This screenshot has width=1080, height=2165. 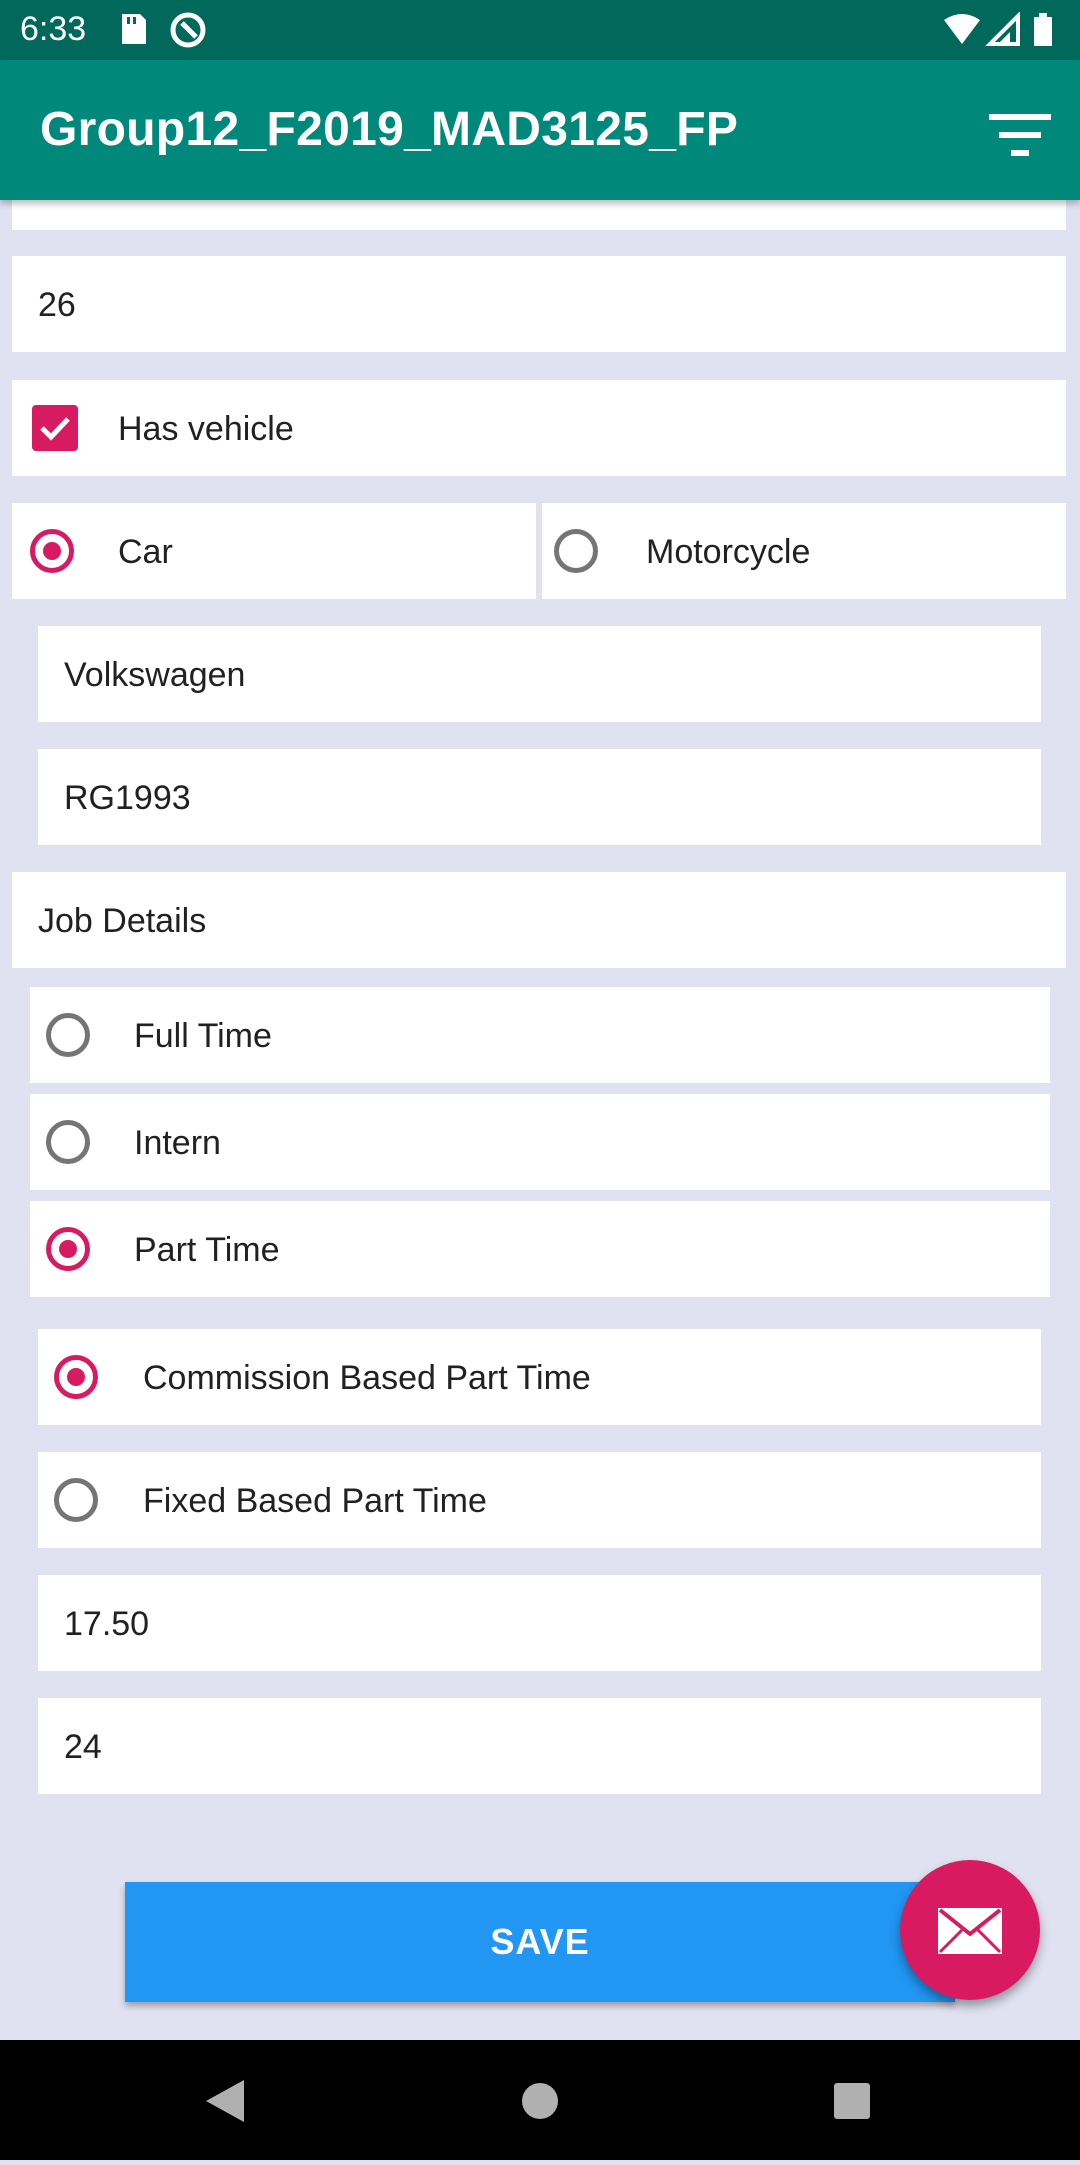 I want to click on checkbox-icon, so click(x=55, y=429).